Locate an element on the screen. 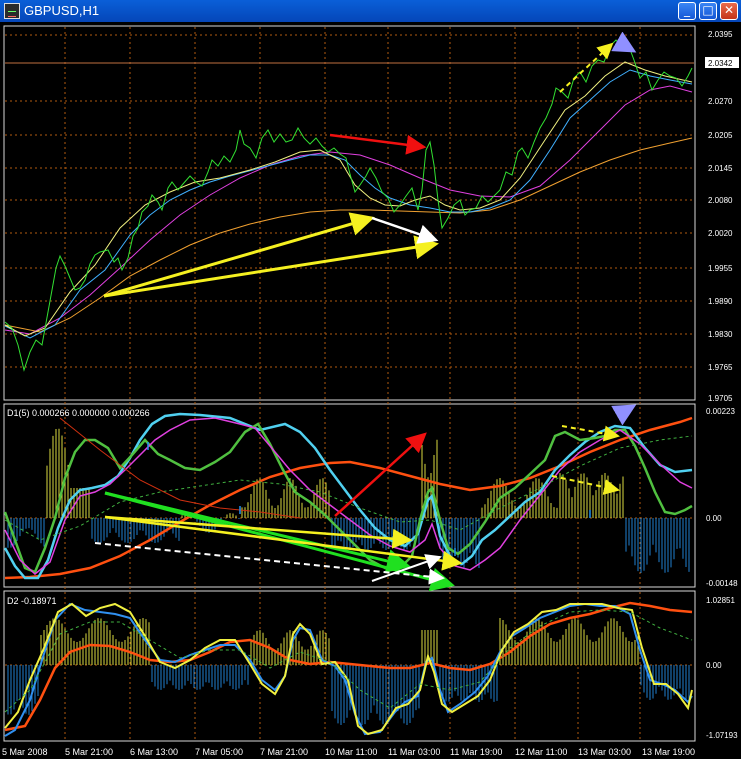 The width and height of the screenshot is (741, 759). svg-text: 1.9705 is located at coordinates (720, 398).